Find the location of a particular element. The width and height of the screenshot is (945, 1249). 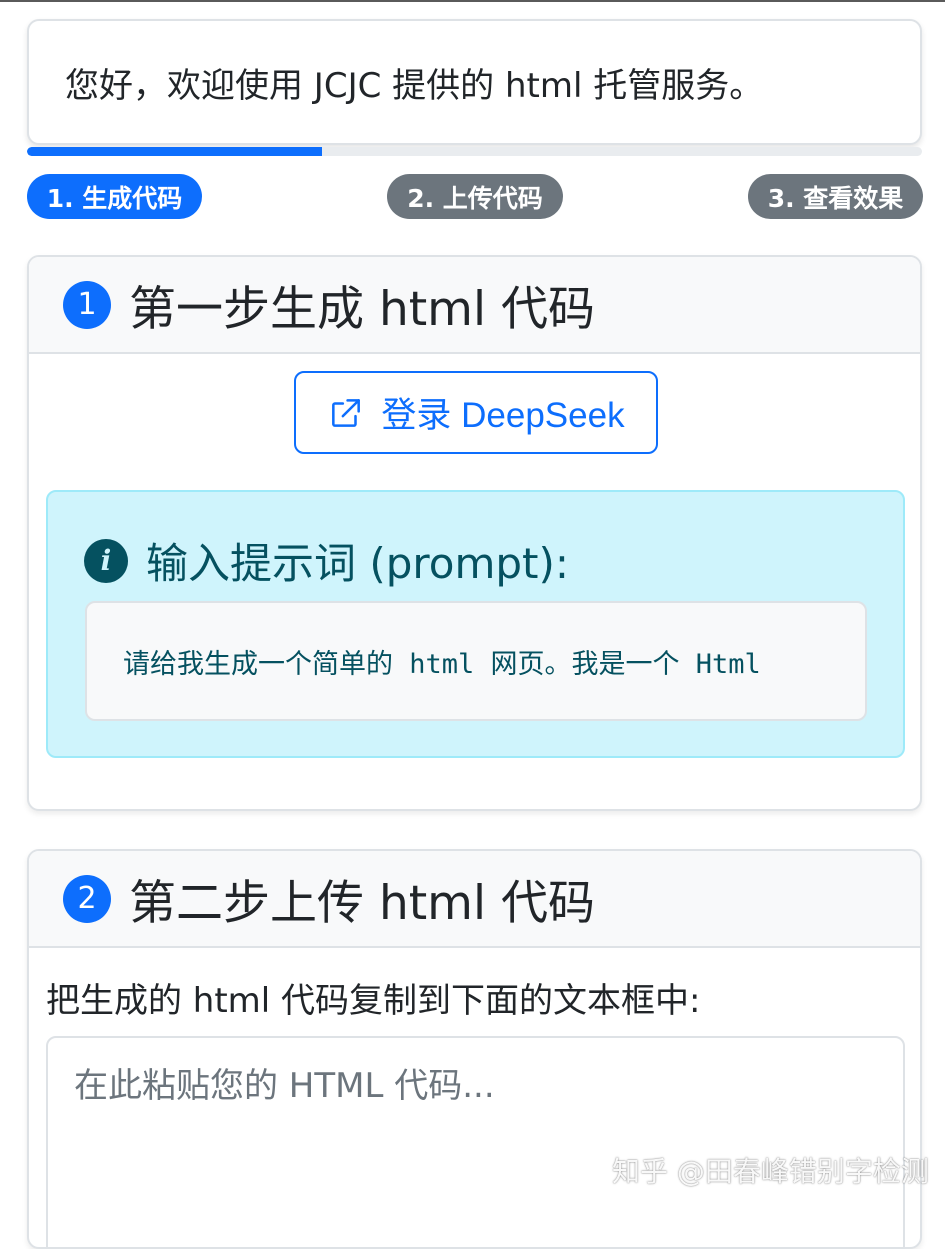

step-one-title: 第一步生成 html 代码 is located at coordinates (362, 309).